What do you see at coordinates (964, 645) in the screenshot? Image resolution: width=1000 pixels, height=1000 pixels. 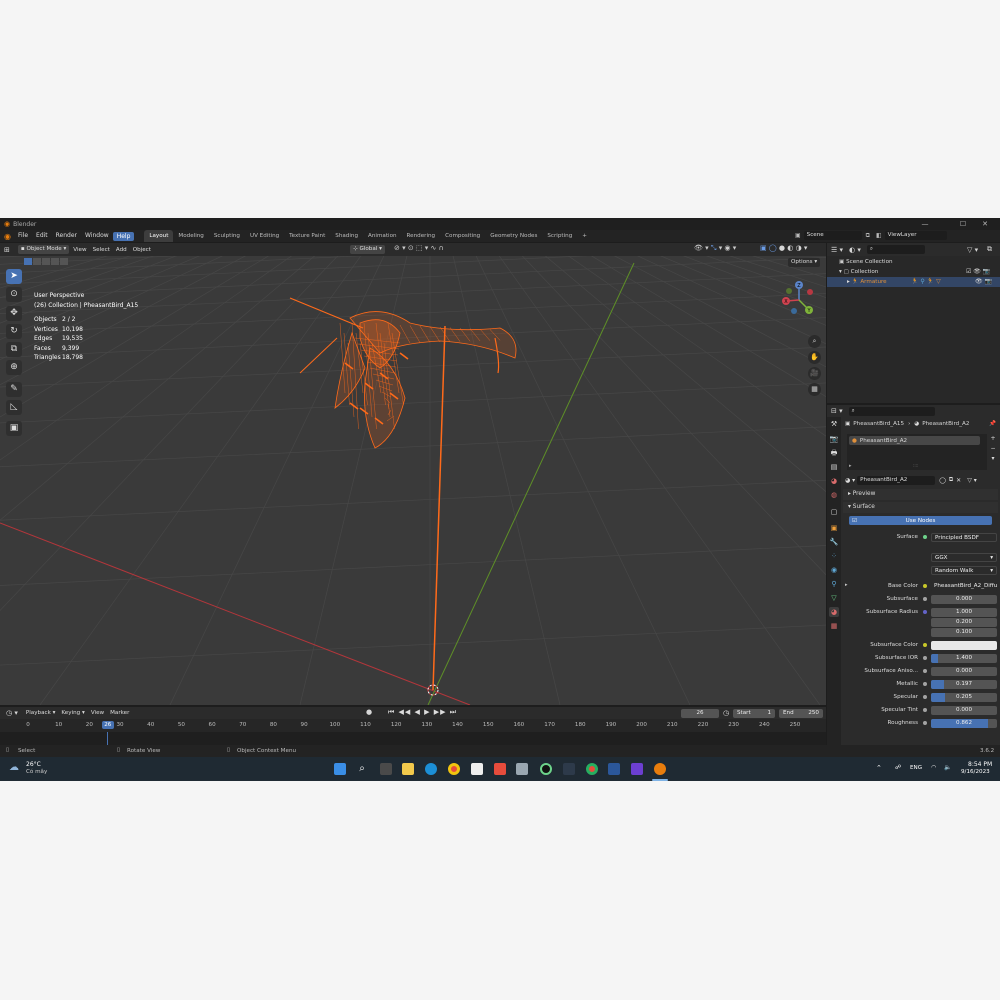 I see `property-value-field` at bounding box center [964, 645].